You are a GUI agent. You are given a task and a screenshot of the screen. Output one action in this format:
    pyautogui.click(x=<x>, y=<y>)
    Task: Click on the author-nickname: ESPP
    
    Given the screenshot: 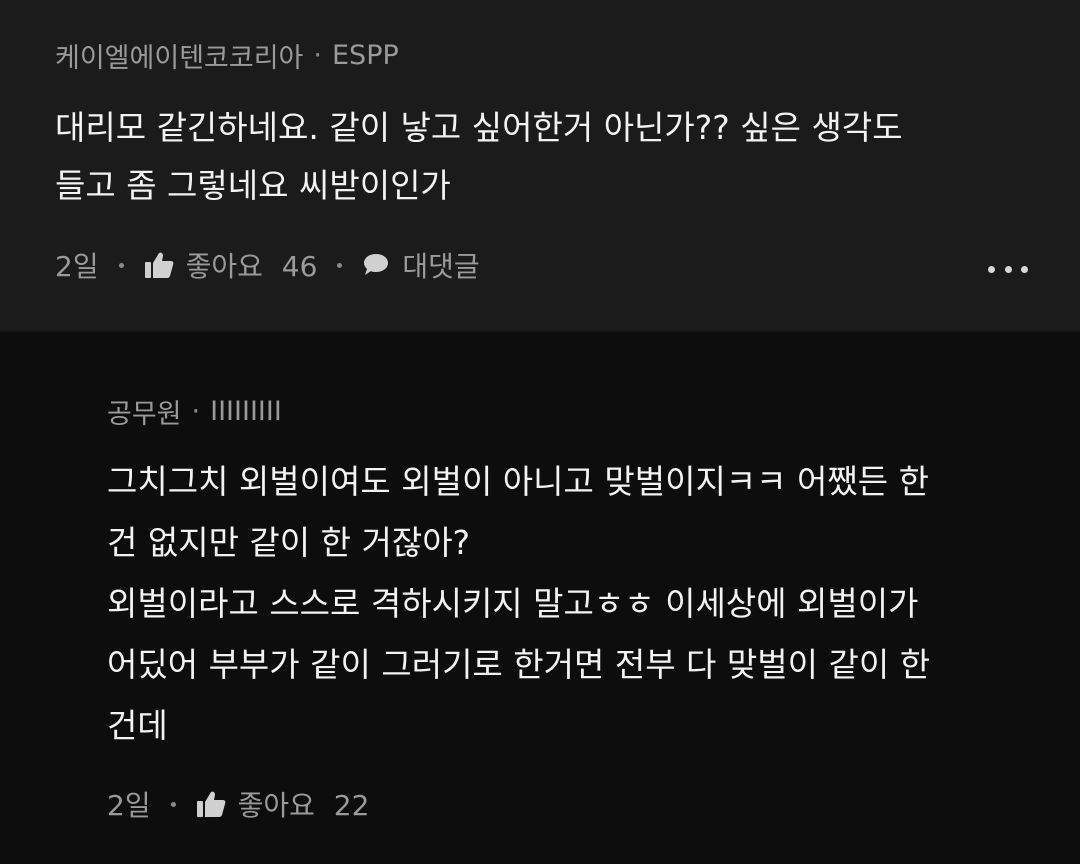 What is the action you would take?
    pyautogui.click(x=365, y=55)
    